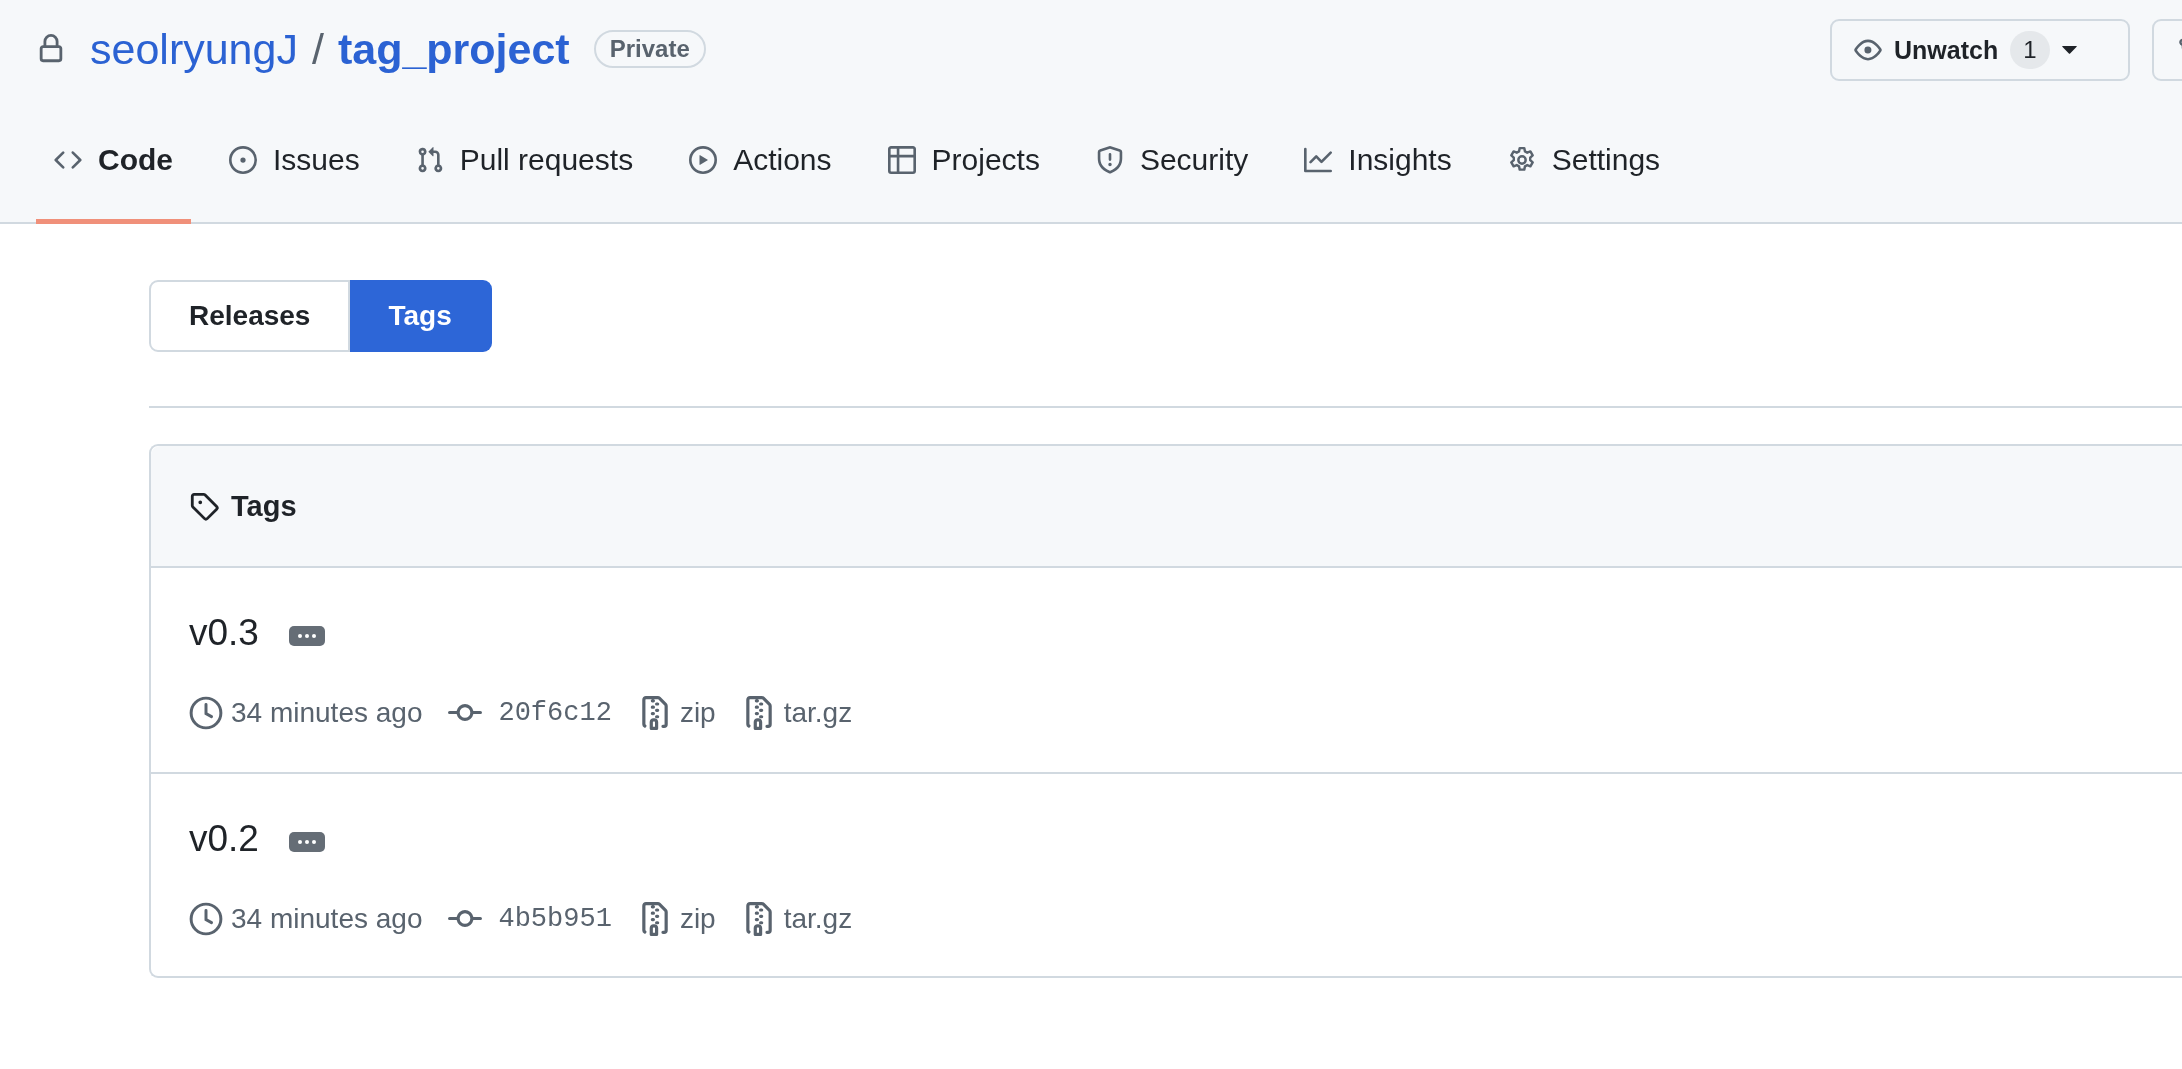 Image resolution: width=2182 pixels, height=1069 pixels. Describe the element at coordinates (224, 839) in the screenshot. I see `tag-name-link: v0.2` at that location.